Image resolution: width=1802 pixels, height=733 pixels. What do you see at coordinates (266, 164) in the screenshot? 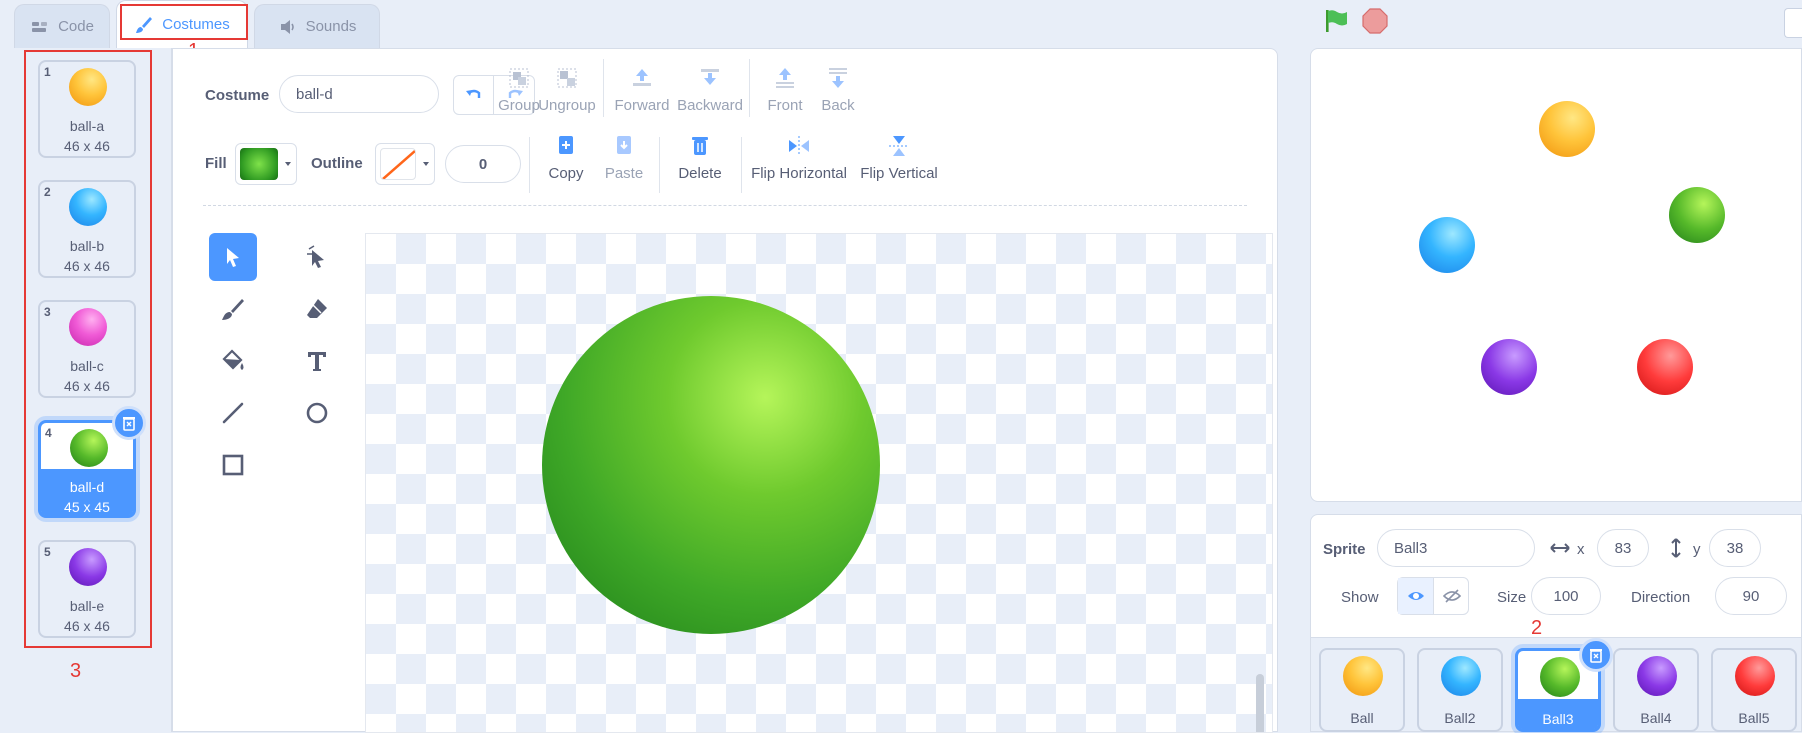
I see `fill-color-picker` at bounding box center [266, 164].